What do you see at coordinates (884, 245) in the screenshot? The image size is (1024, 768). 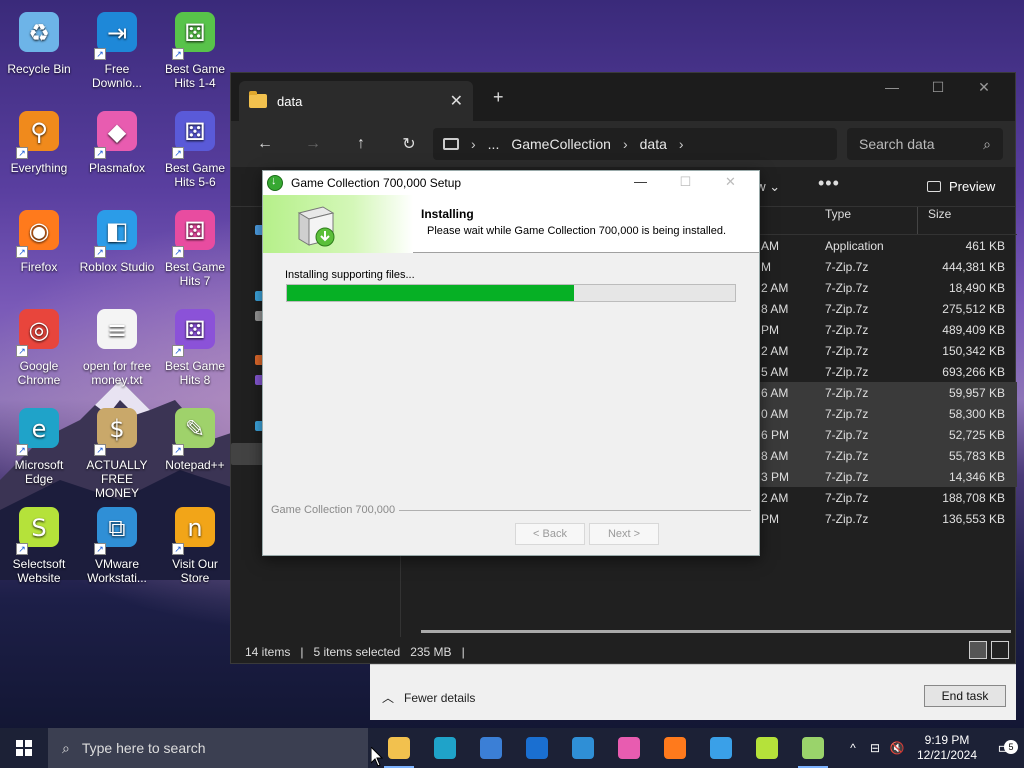 I see `table-row: AM Application 461 KB` at bounding box center [884, 245].